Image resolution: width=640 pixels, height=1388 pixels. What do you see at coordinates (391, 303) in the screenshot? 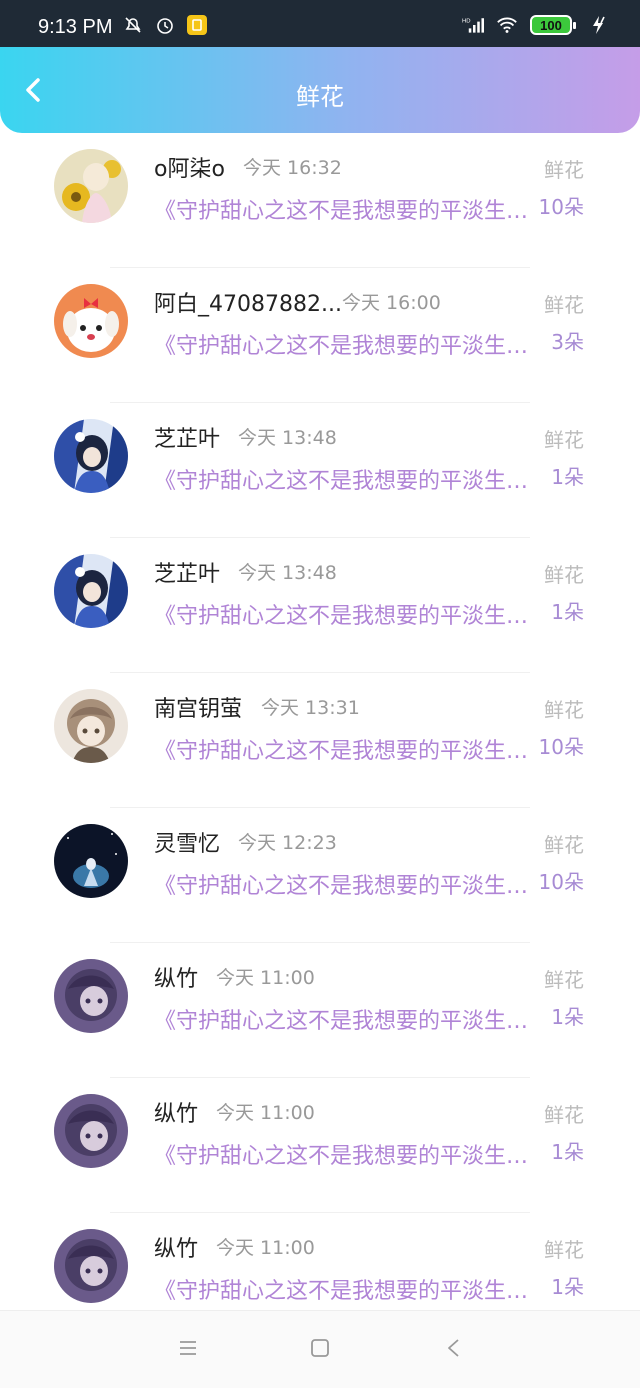
I see `gift-time: 今天 16:00` at bounding box center [391, 303].